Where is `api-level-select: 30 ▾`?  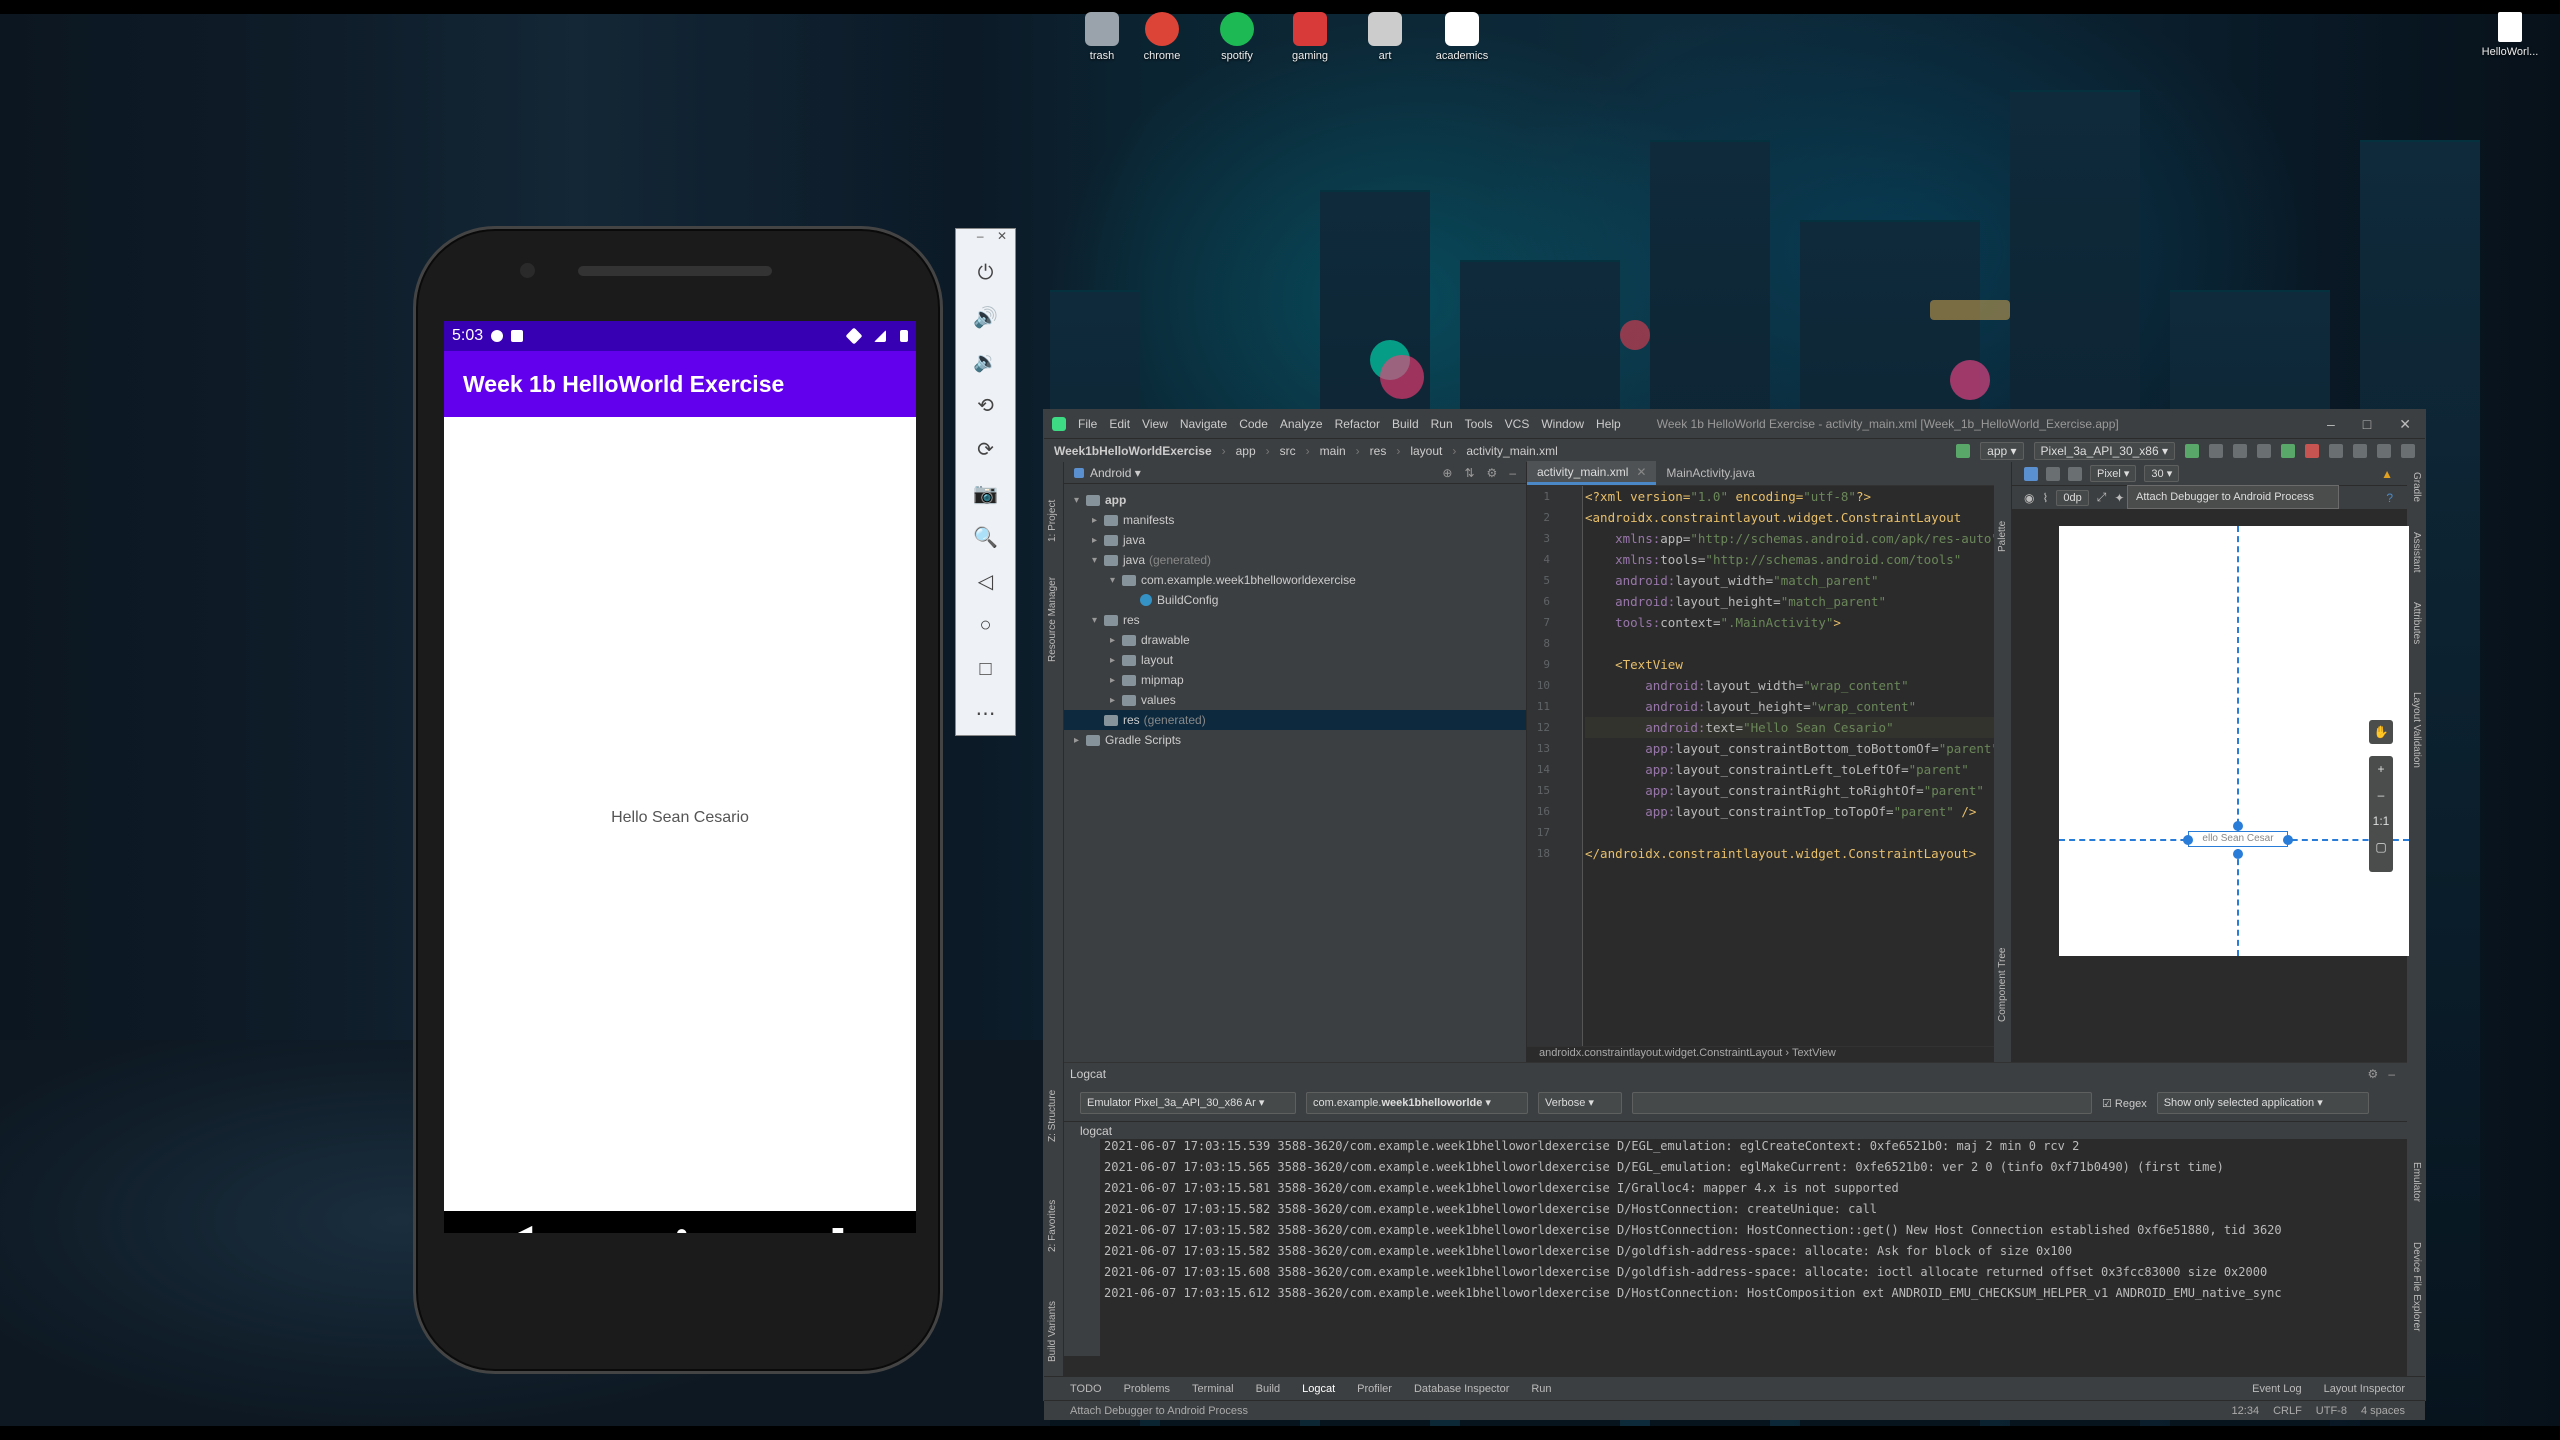
api-level-select: 30 ▾ is located at coordinates (2162, 473).